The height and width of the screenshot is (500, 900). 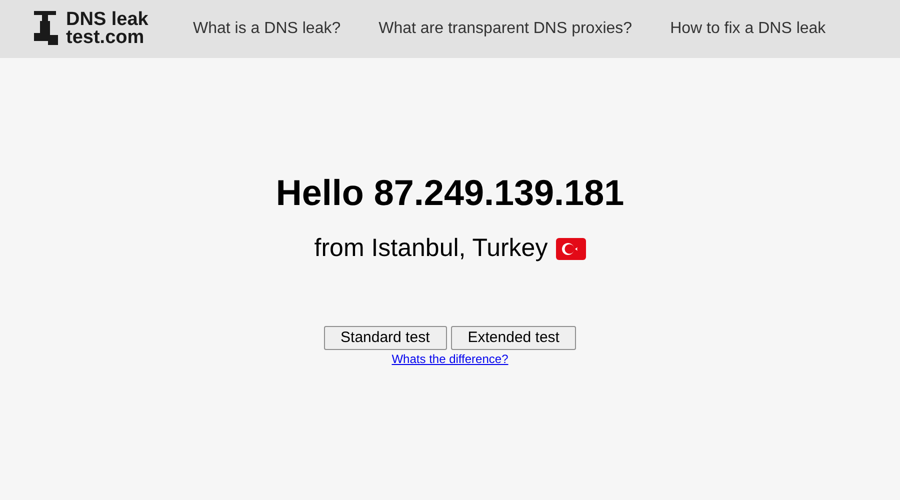 What do you see at coordinates (450, 193) in the screenshot?
I see `greeting-heading: Hello 87.249.139.181` at bounding box center [450, 193].